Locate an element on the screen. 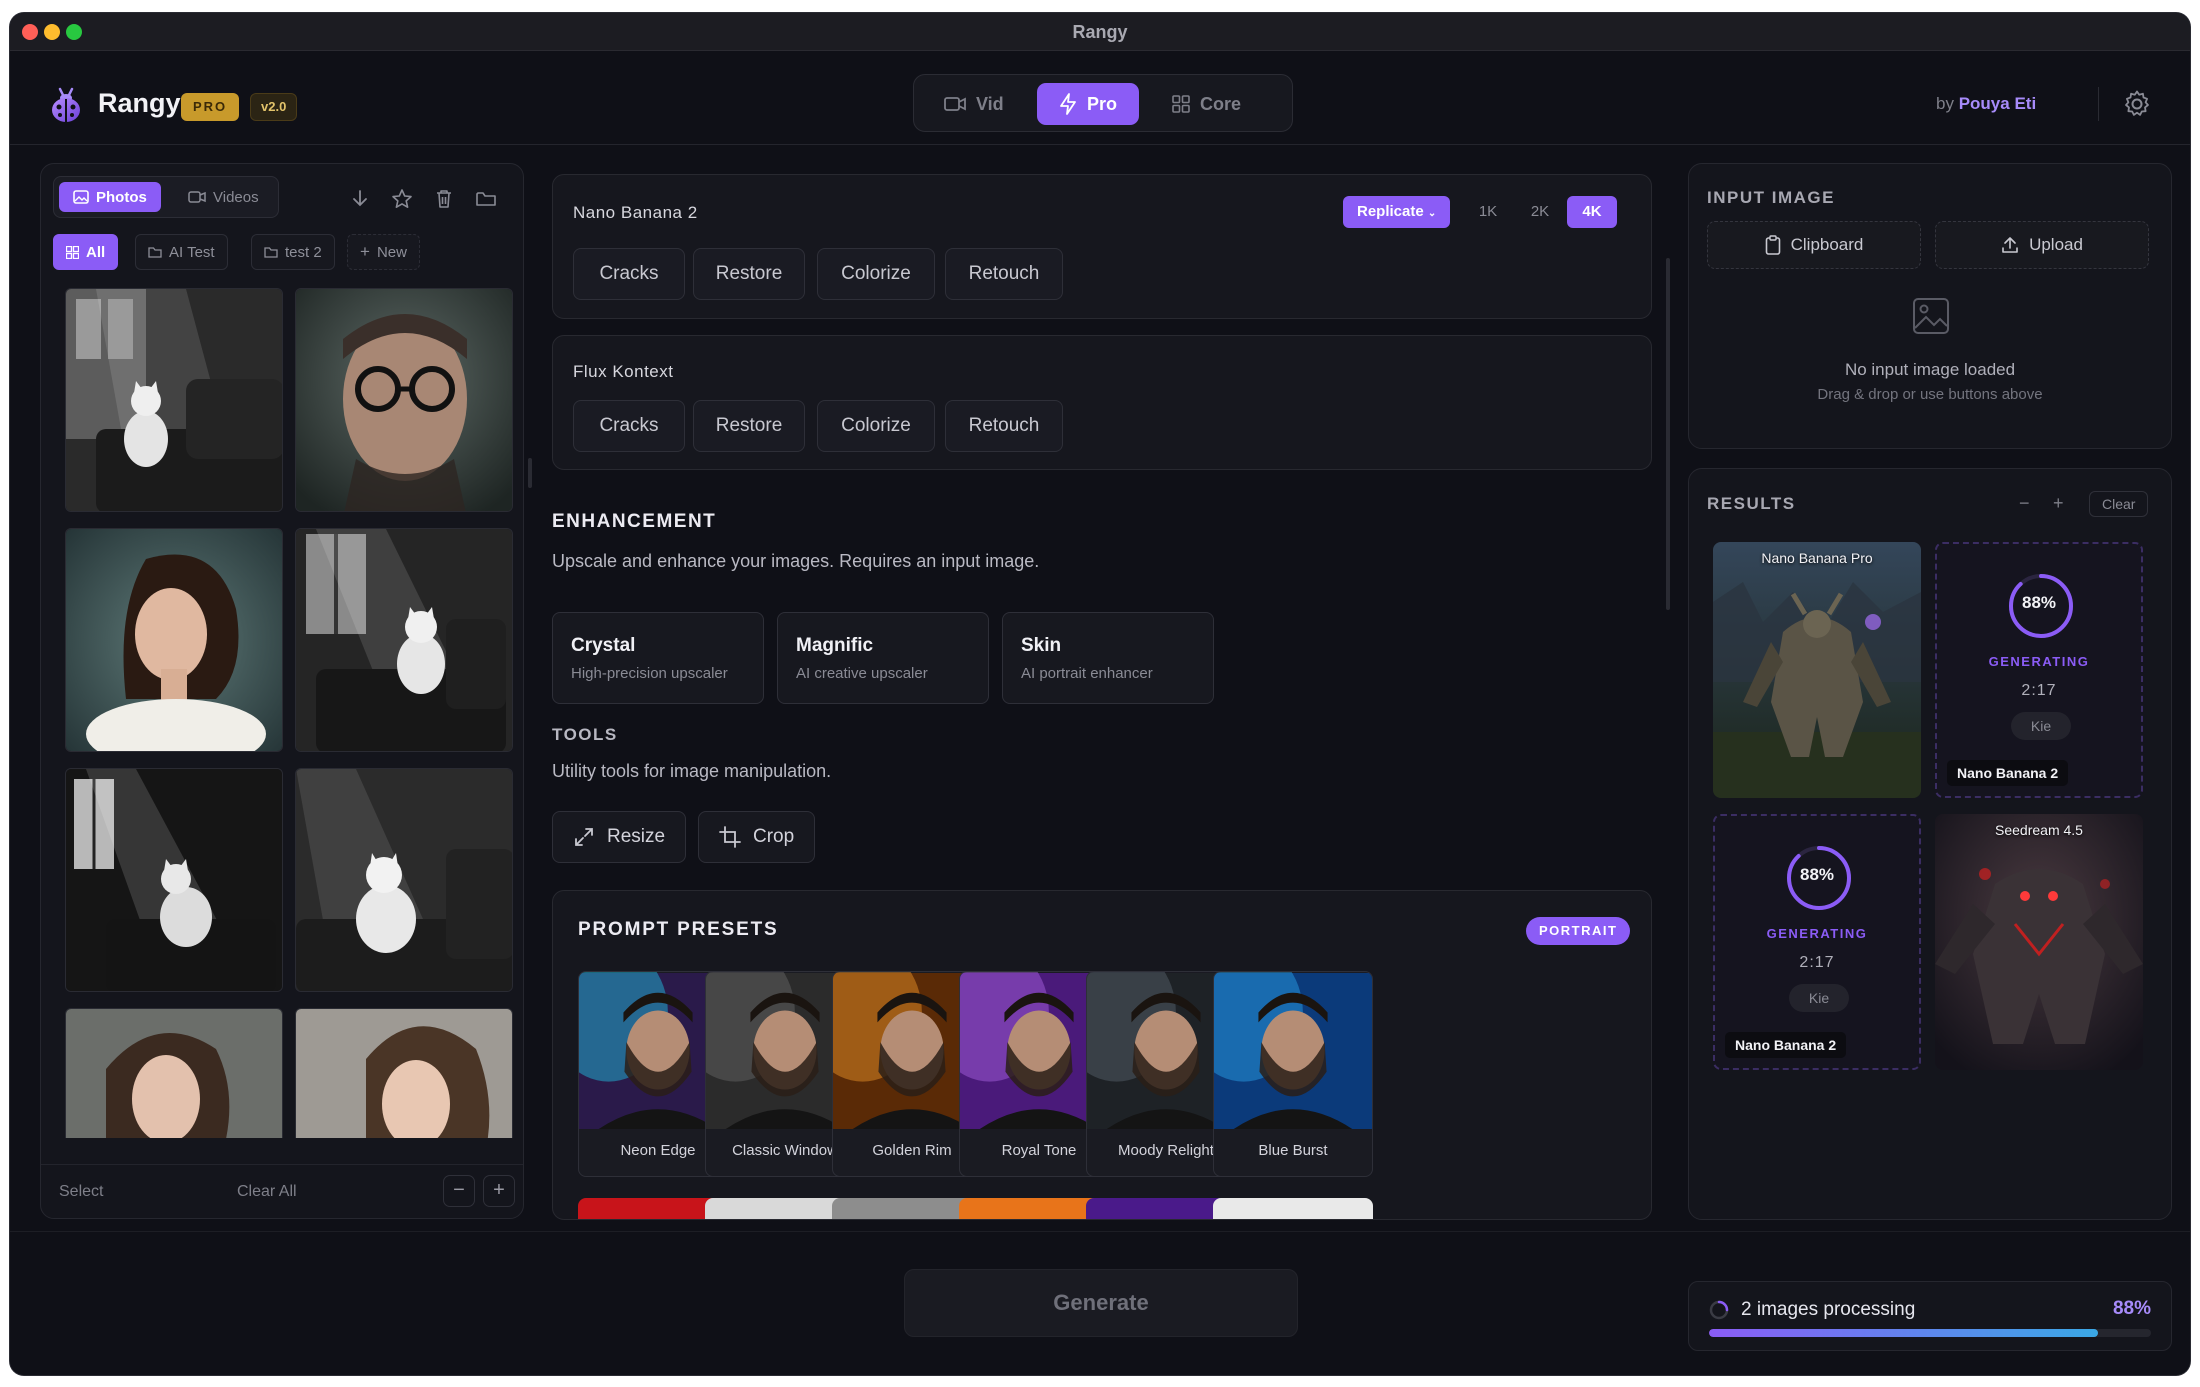 The width and height of the screenshot is (2200, 1387). clipboard-button: Clipboard is located at coordinates (1814, 245).